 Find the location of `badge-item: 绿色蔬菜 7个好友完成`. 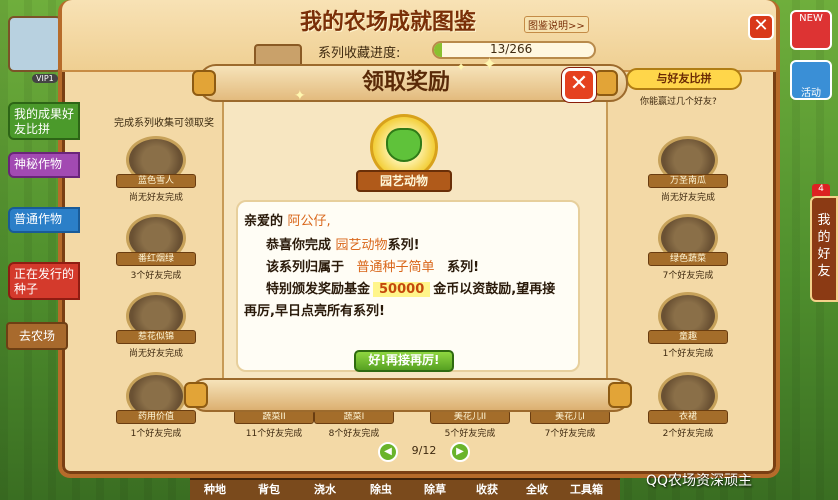

badge-item: 绿色蔬菜 7个好友完成 is located at coordinates (688, 249).